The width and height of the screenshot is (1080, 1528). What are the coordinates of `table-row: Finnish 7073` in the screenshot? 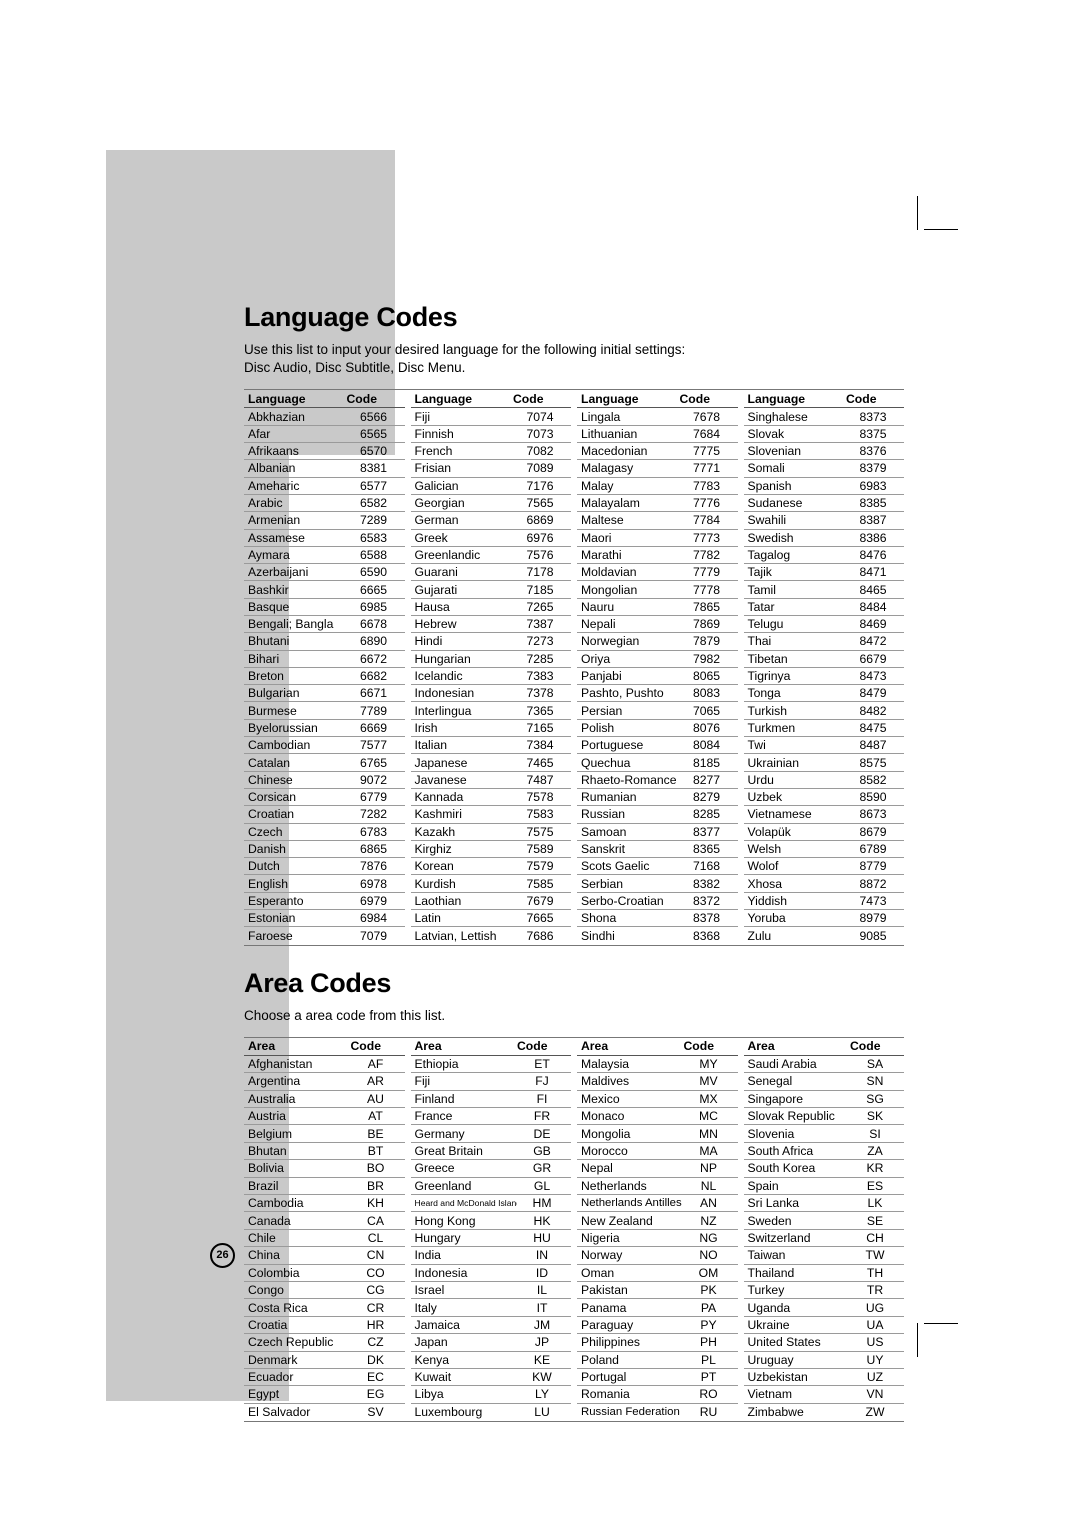 It's located at (490, 435).